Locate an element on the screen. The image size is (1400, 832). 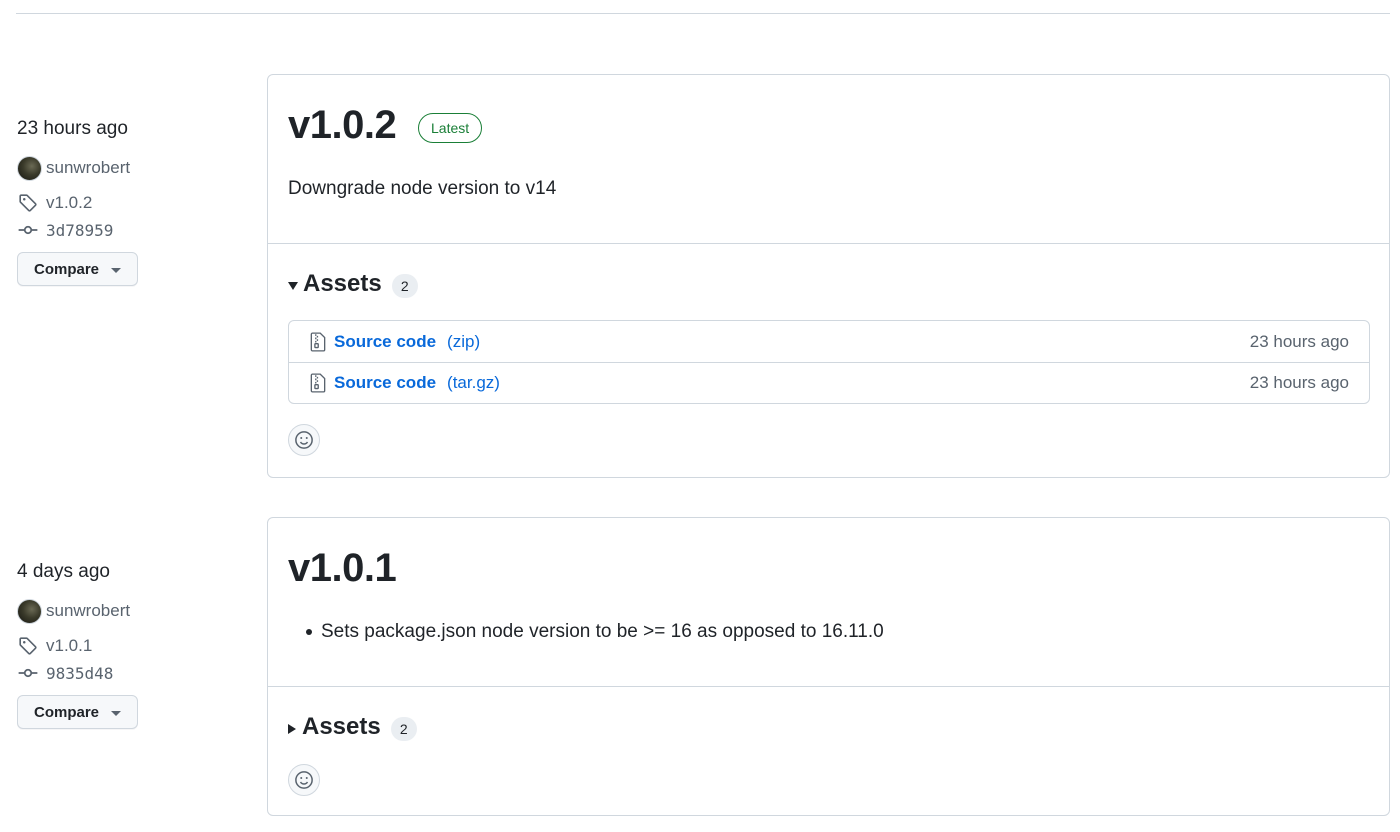
asset-extension: (tar.gz) is located at coordinates (473, 383).